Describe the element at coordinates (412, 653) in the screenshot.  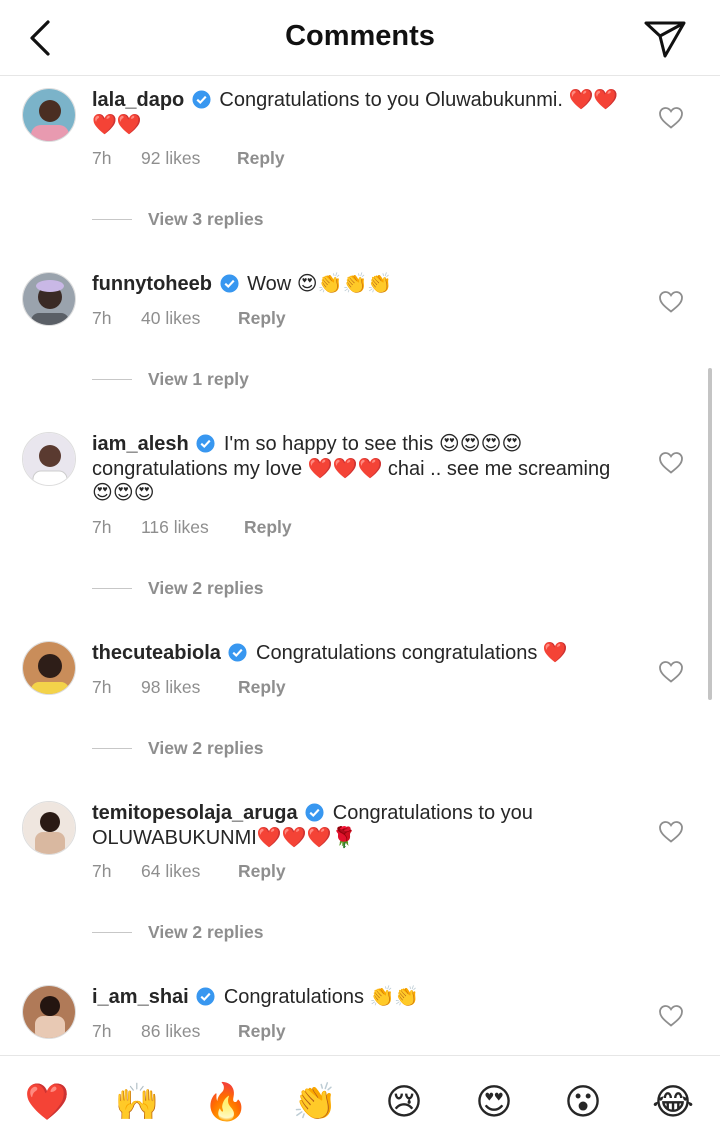
I see `comment-body: Congratulations congratulations ❤️` at that location.